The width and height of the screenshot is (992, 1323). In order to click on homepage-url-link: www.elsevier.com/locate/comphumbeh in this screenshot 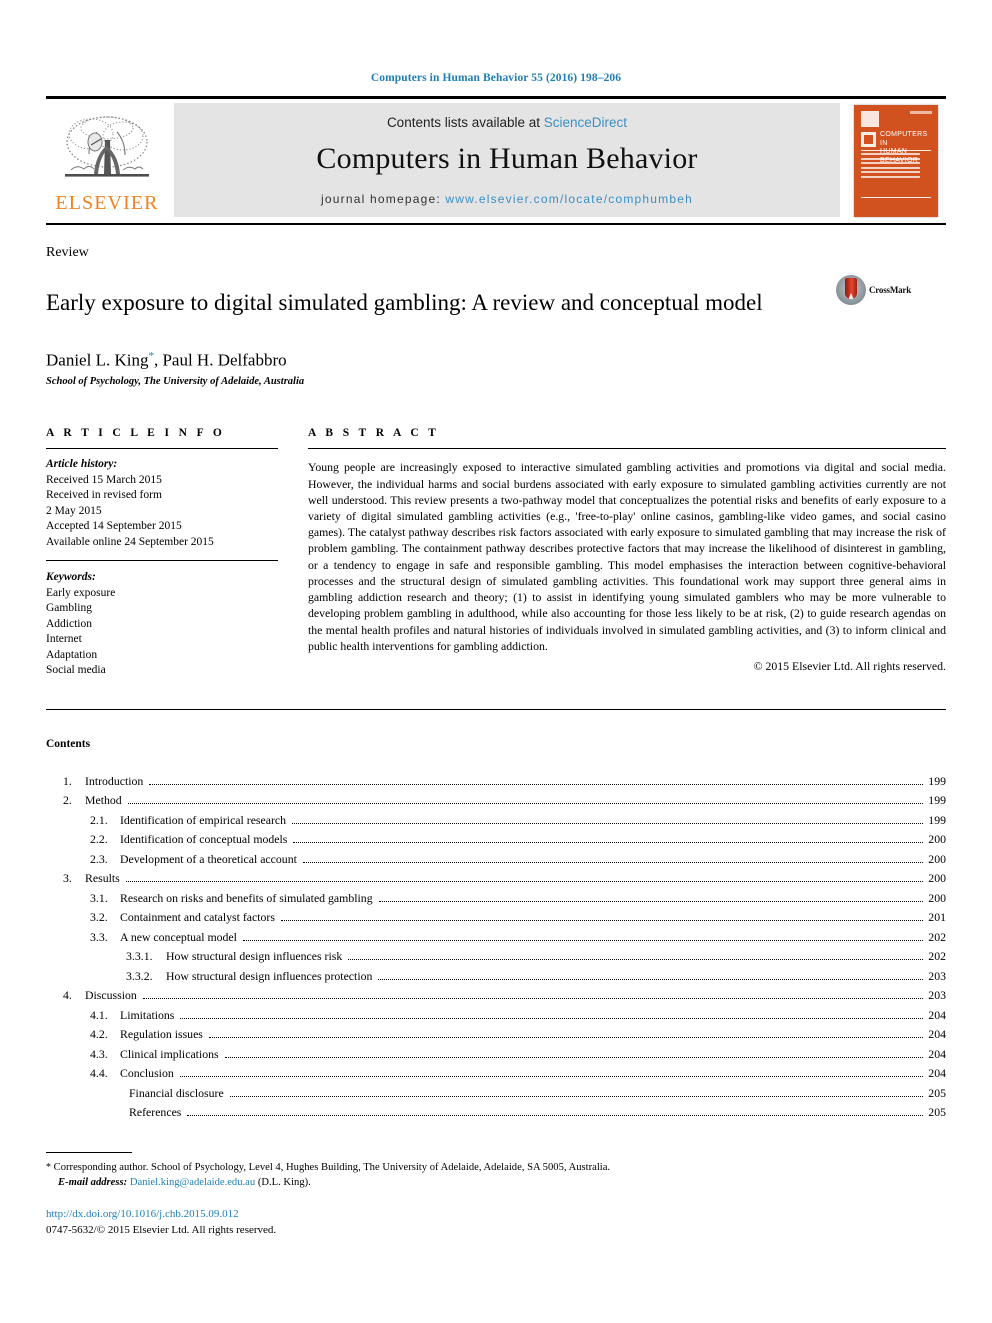, I will do `click(569, 199)`.